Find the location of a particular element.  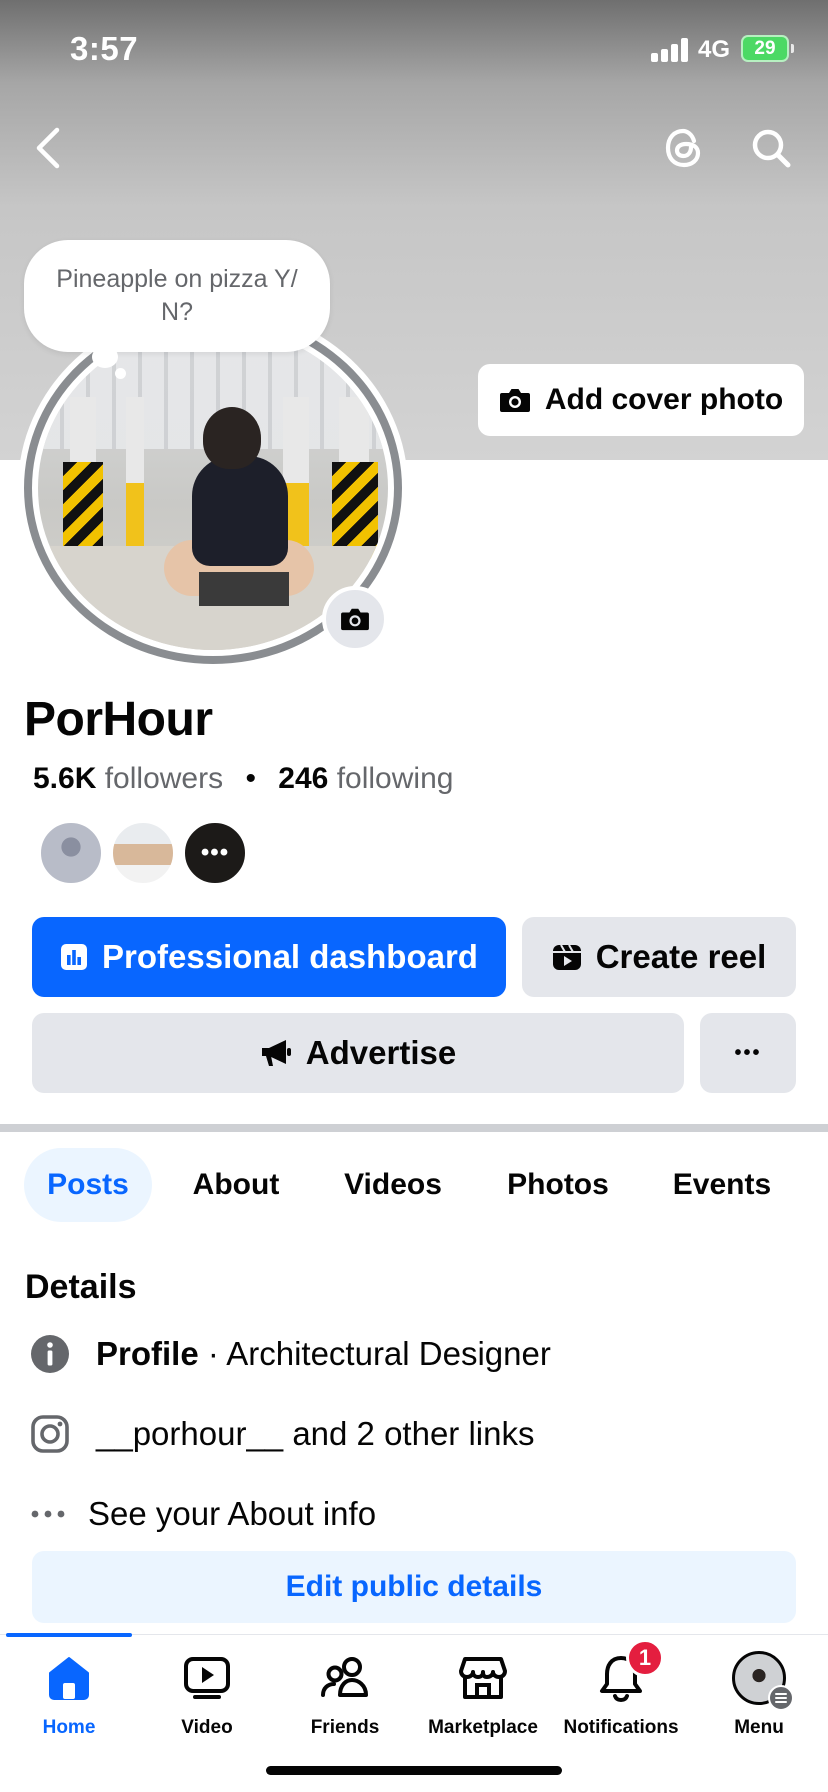

advertise-button: Advertise is located at coordinates (358, 1053).